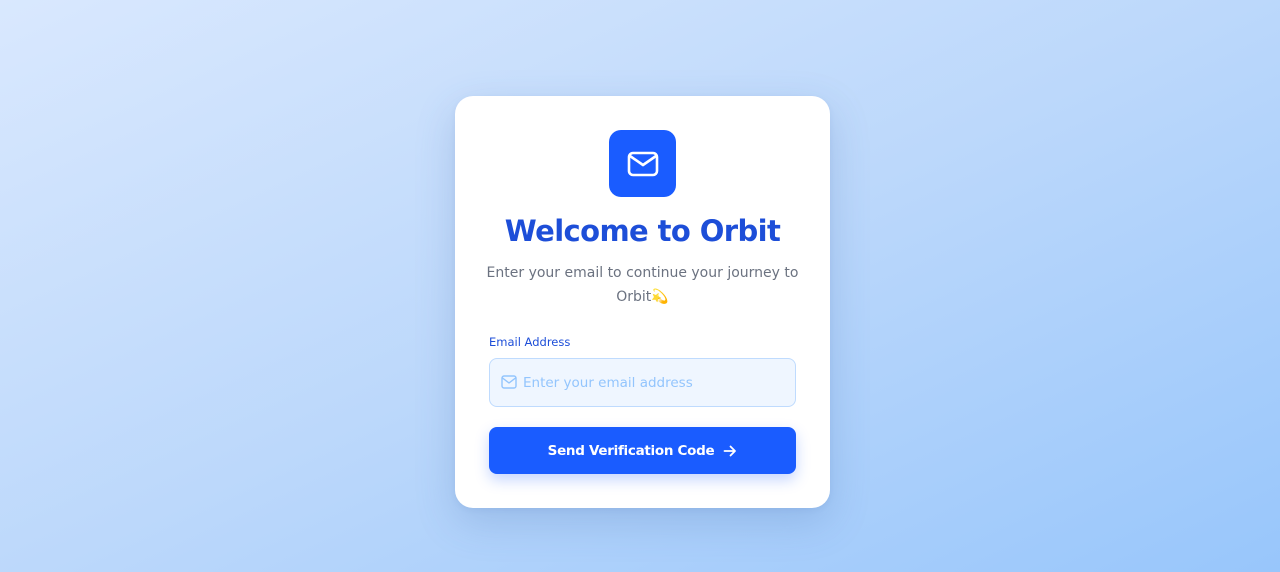 The width and height of the screenshot is (1280, 572). I want to click on logo-badge, so click(642, 163).